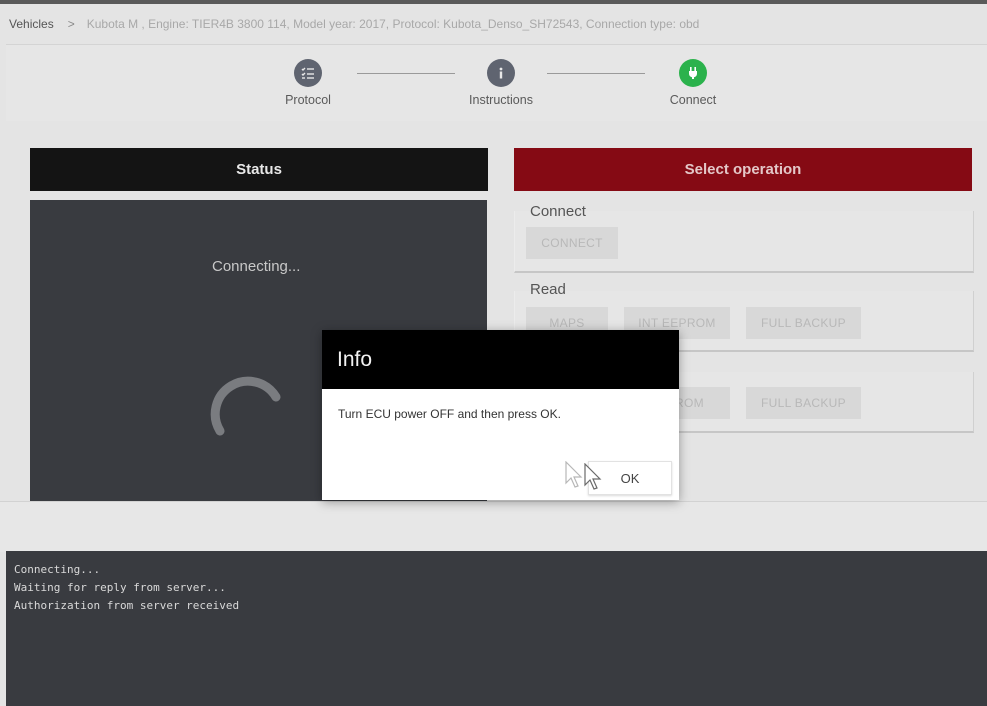 Image resolution: width=987 pixels, height=706 pixels. What do you see at coordinates (259, 169) in the screenshot?
I see `status-header: Status` at bounding box center [259, 169].